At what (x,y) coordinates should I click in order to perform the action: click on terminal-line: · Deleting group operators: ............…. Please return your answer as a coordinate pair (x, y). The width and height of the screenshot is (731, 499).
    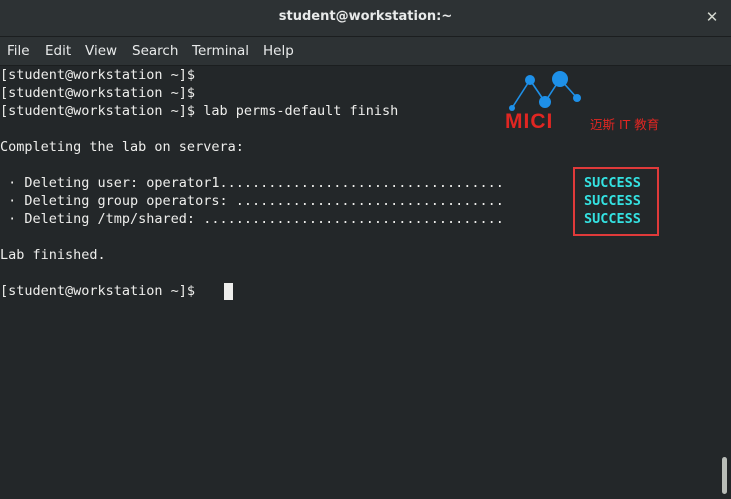
    Looking at the image, I should click on (252, 201).